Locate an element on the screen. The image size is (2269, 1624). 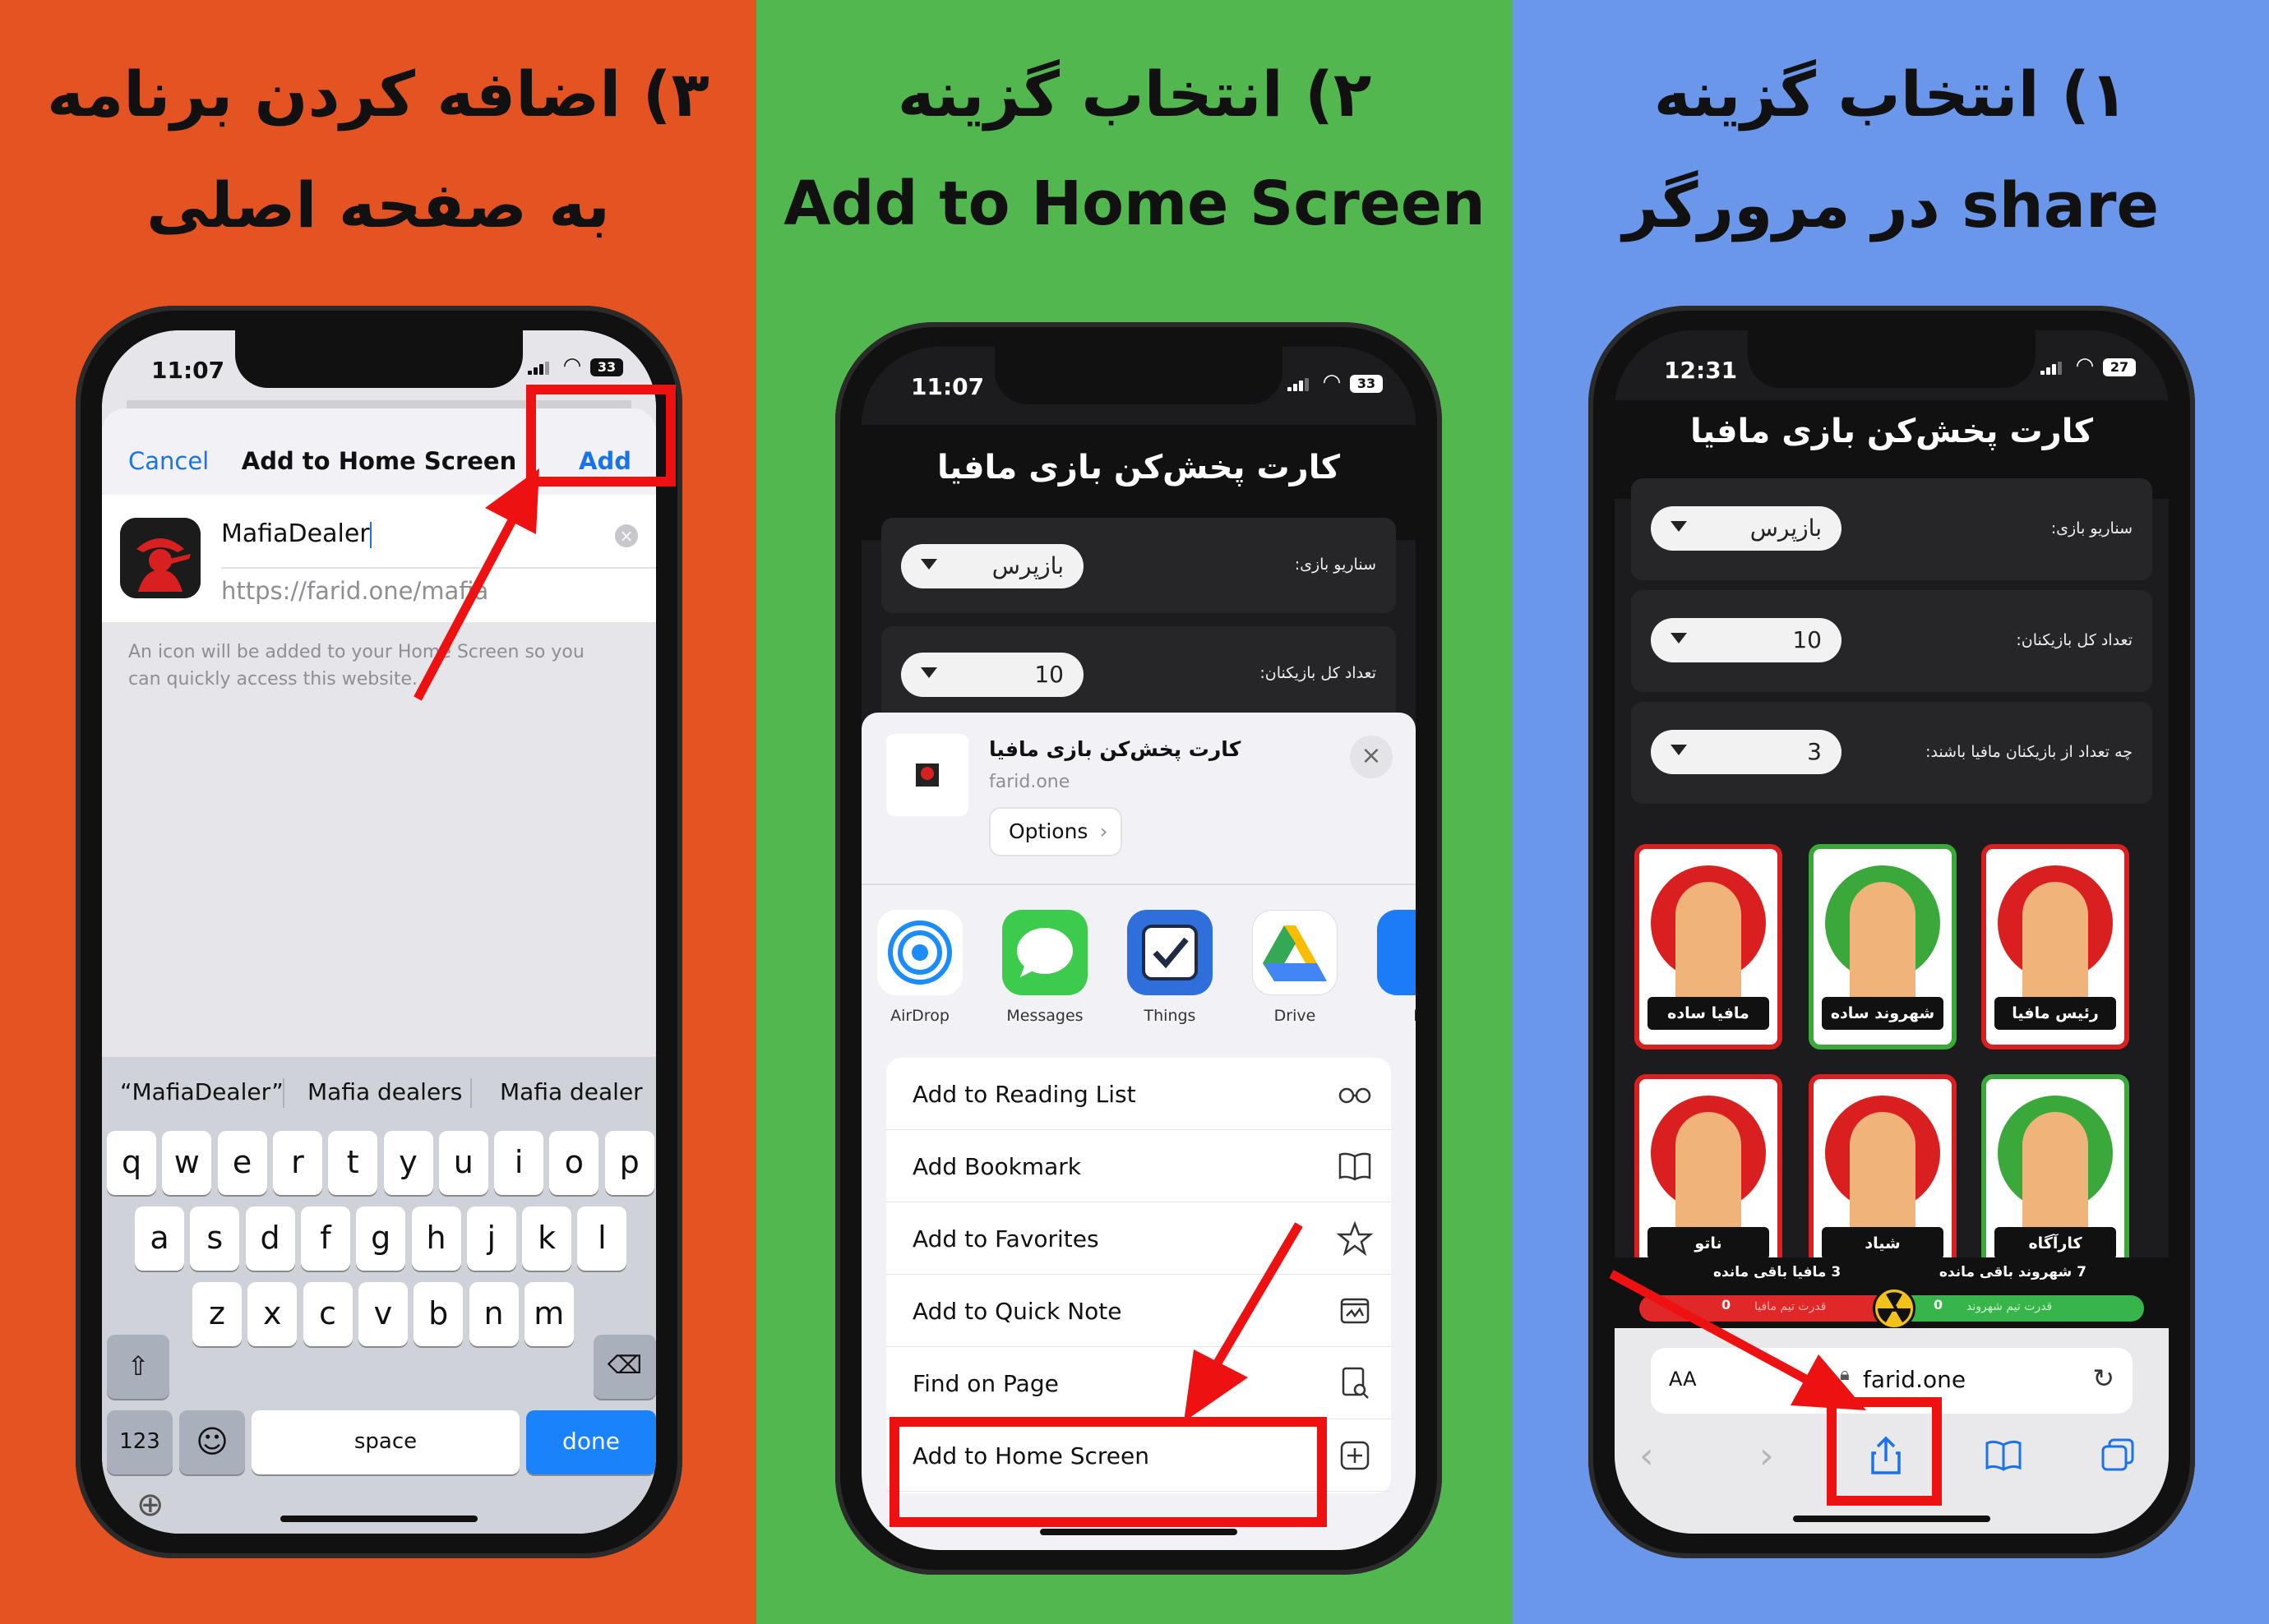
role-name: کارآگاه is located at coordinates (2055, 1243).